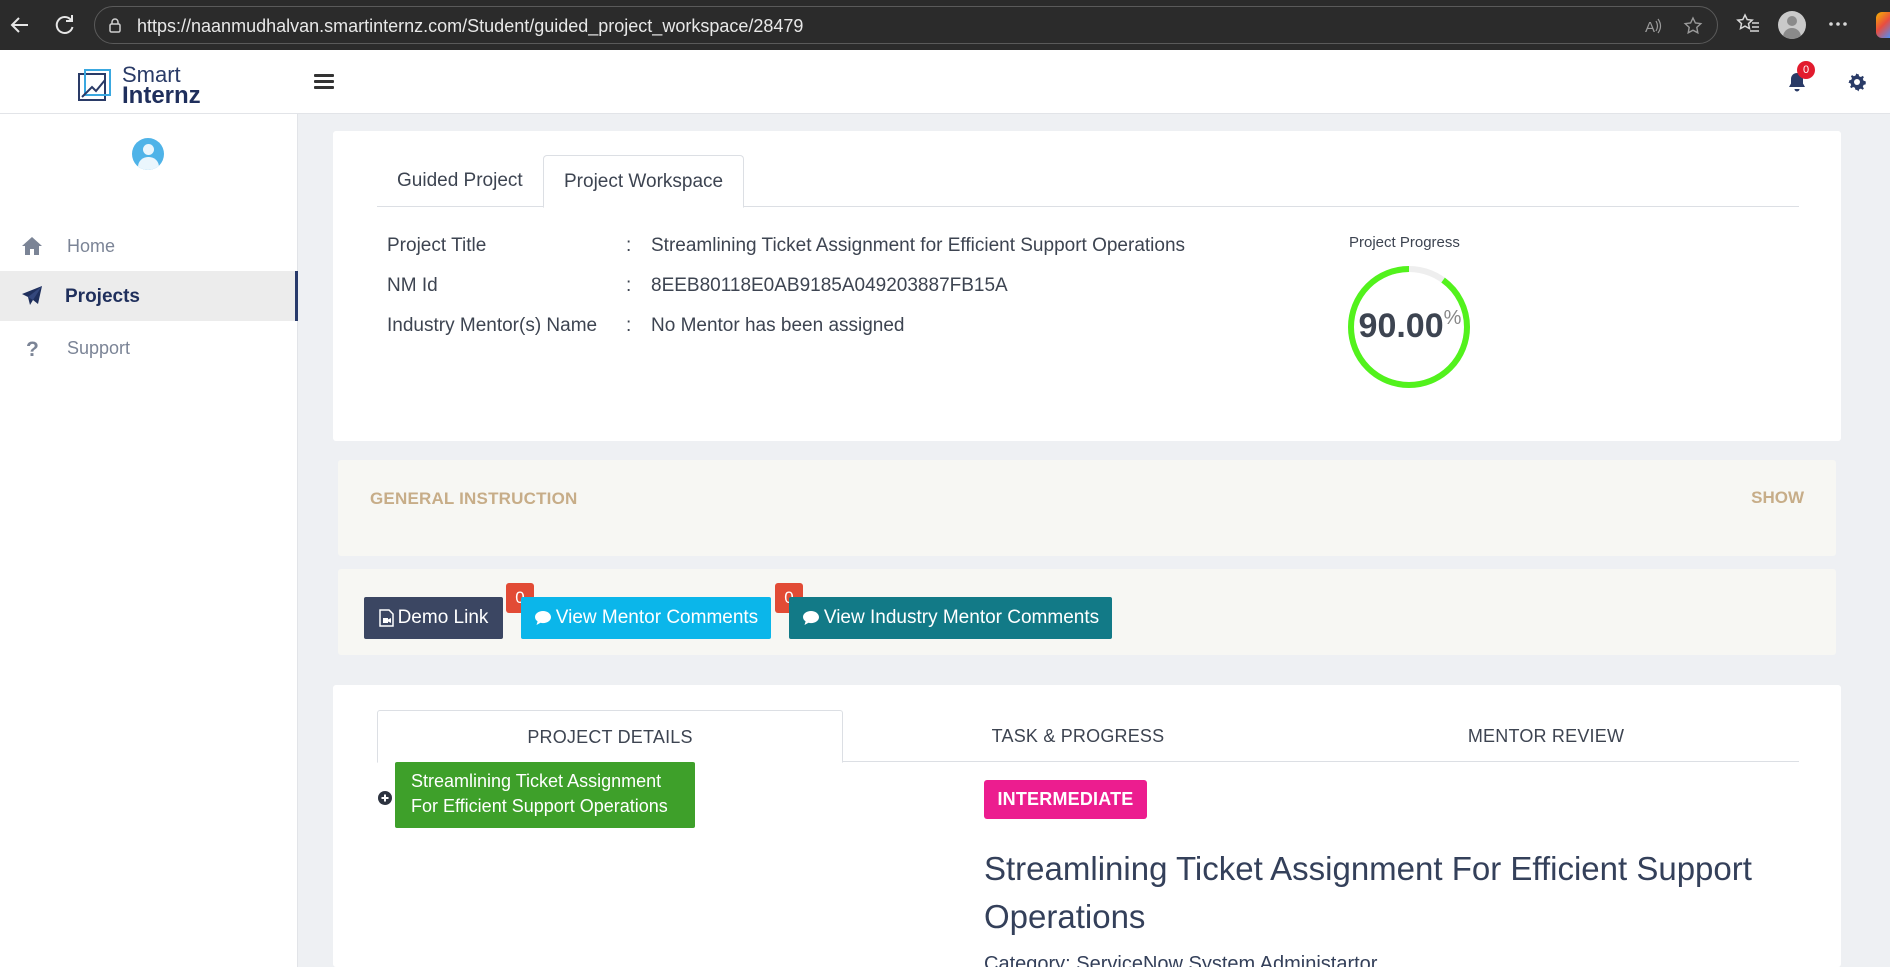  Describe the element at coordinates (1857, 82) in the screenshot. I see `gear-icon` at that location.